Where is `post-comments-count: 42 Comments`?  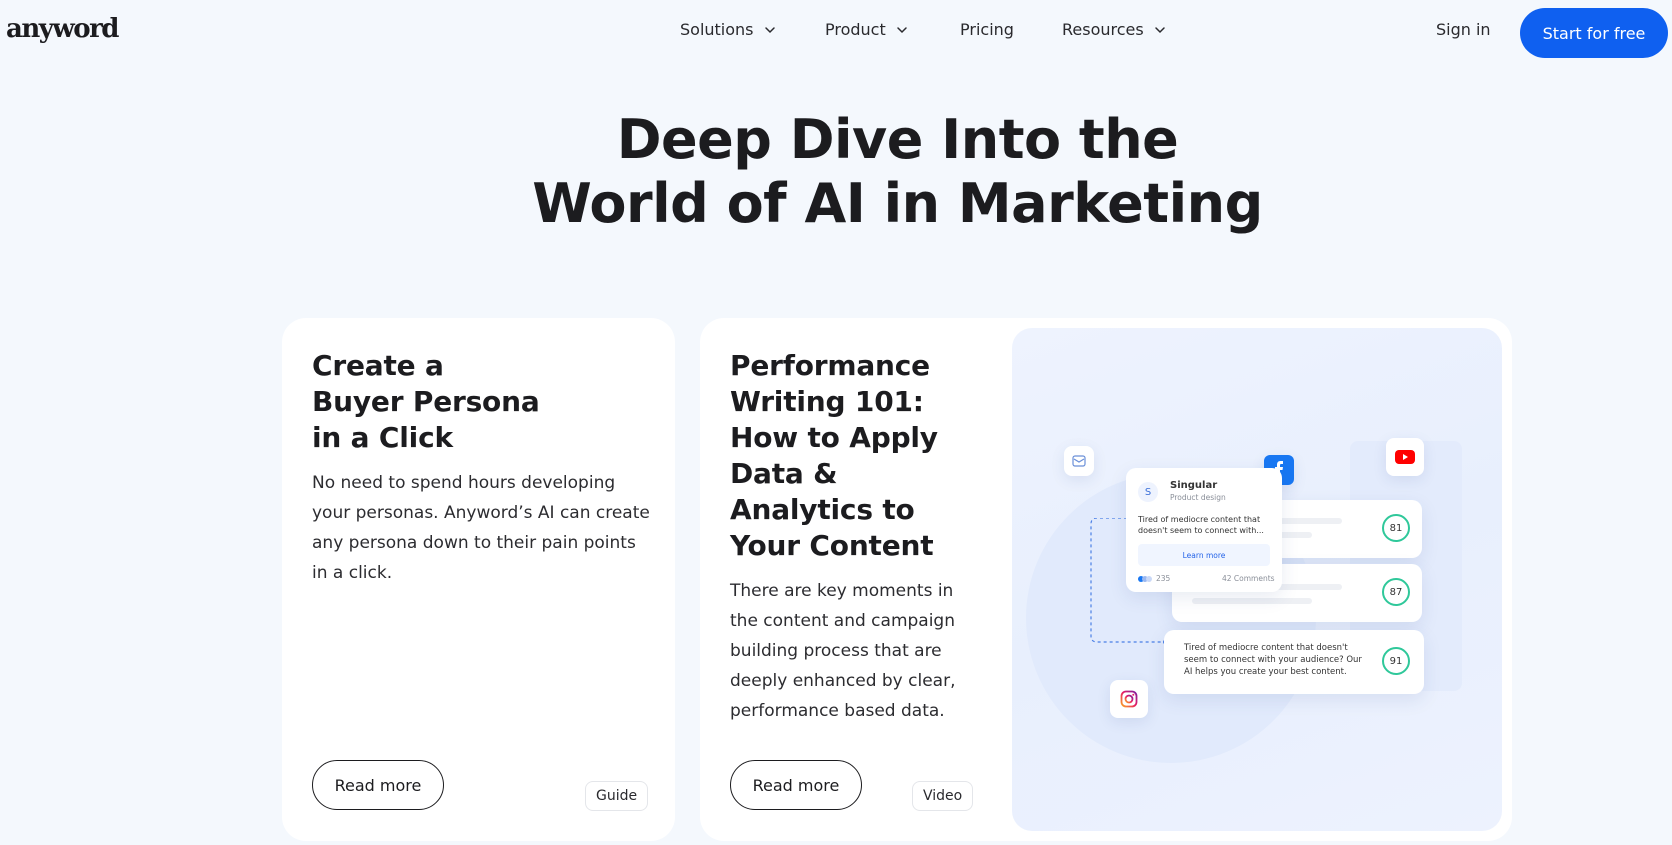
post-comments-count: 42 Comments is located at coordinates (1248, 578).